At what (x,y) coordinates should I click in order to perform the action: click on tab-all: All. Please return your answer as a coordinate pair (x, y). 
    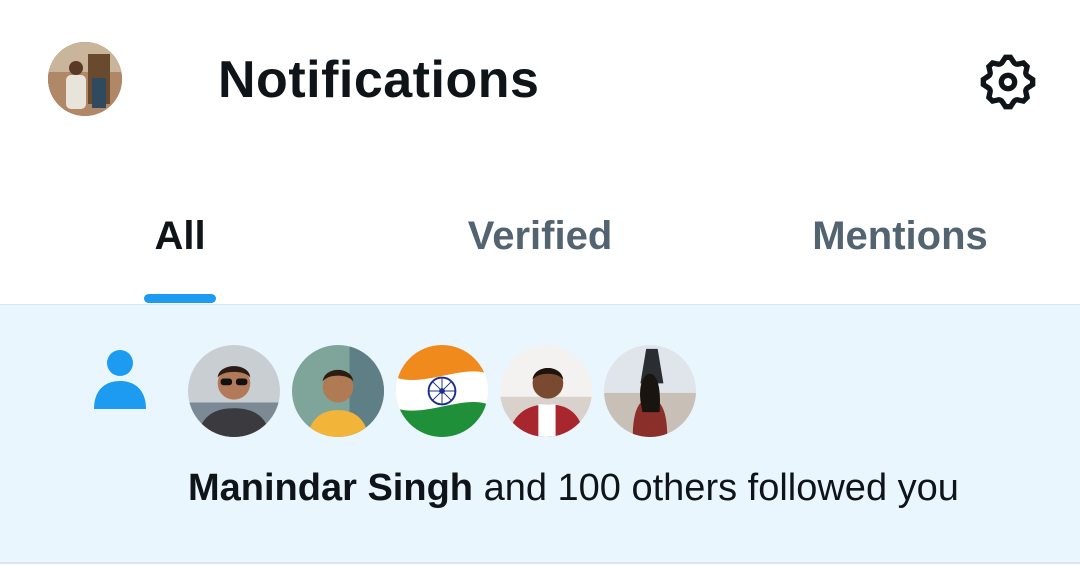
    Looking at the image, I should click on (180, 242).